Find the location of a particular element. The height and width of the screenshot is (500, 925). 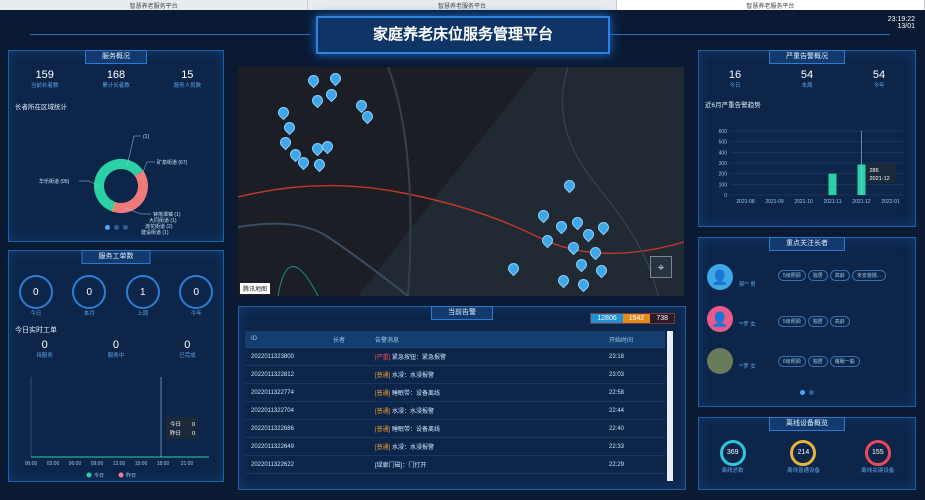

tooltip-label: 今日 is located at coordinates (175, 424).